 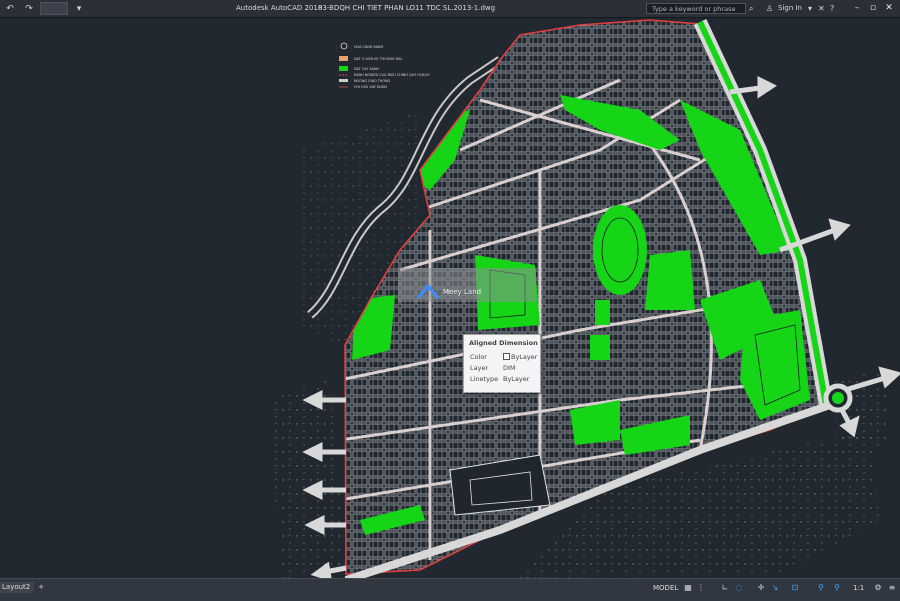 I want to click on quick-access-toolbar: ↶ ↷ ▾, so click(x=44, y=8).